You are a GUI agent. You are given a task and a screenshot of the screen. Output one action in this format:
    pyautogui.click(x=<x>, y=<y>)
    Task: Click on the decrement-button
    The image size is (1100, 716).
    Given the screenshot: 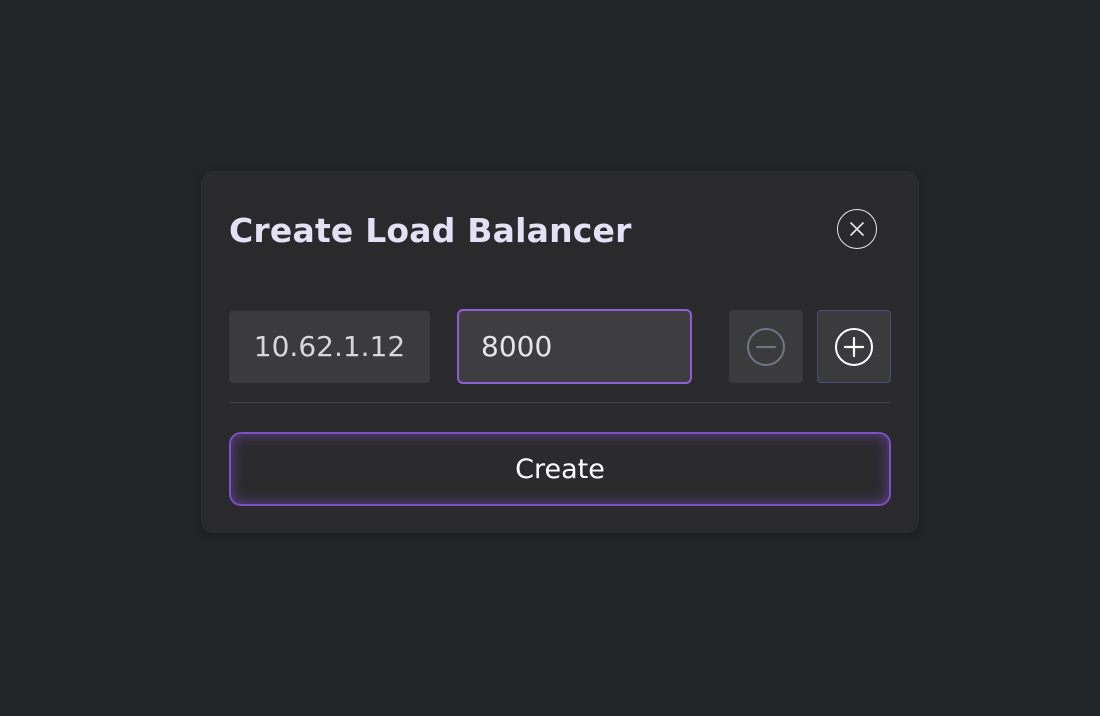 What is the action you would take?
    pyautogui.click(x=766, y=346)
    